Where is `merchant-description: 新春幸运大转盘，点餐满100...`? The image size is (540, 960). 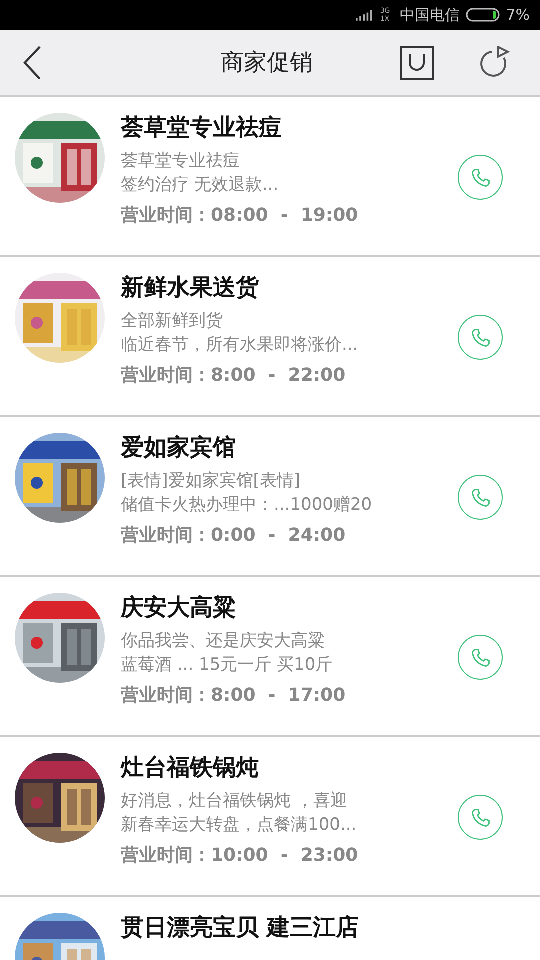 merchant-description: 新春幸运大转盘，点餐满100... is located at coordinates (239, 825).